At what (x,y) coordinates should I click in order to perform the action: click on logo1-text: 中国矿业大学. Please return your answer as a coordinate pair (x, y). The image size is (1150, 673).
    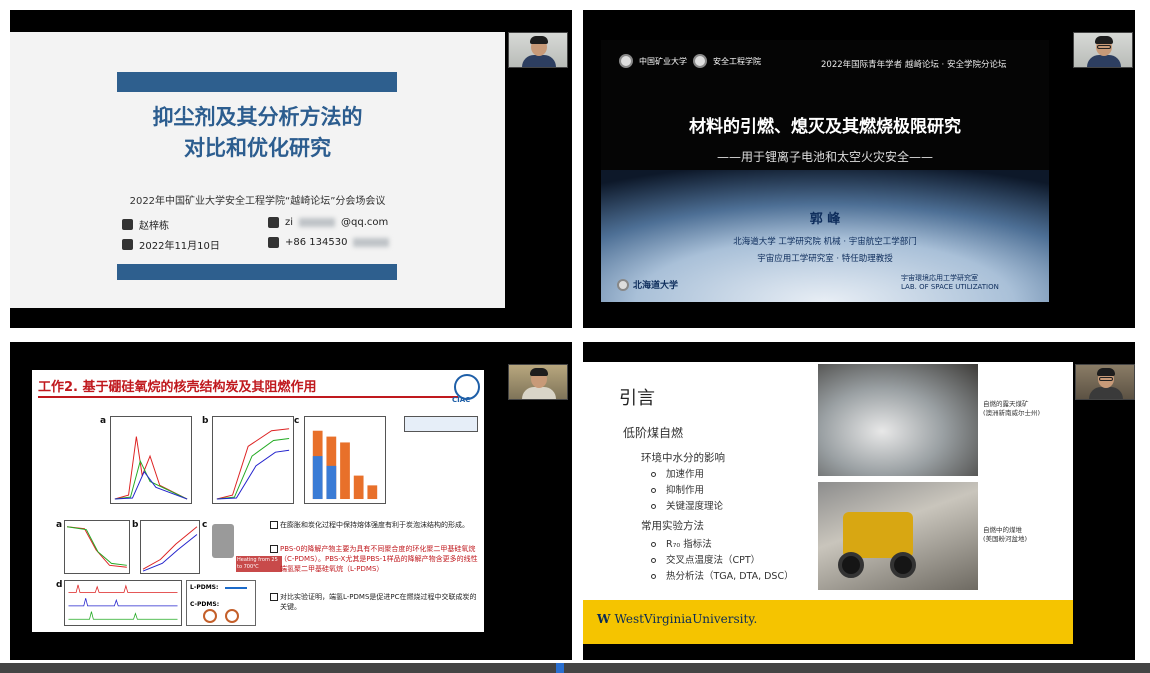
    Looking at the image, I should click on (663, 61).